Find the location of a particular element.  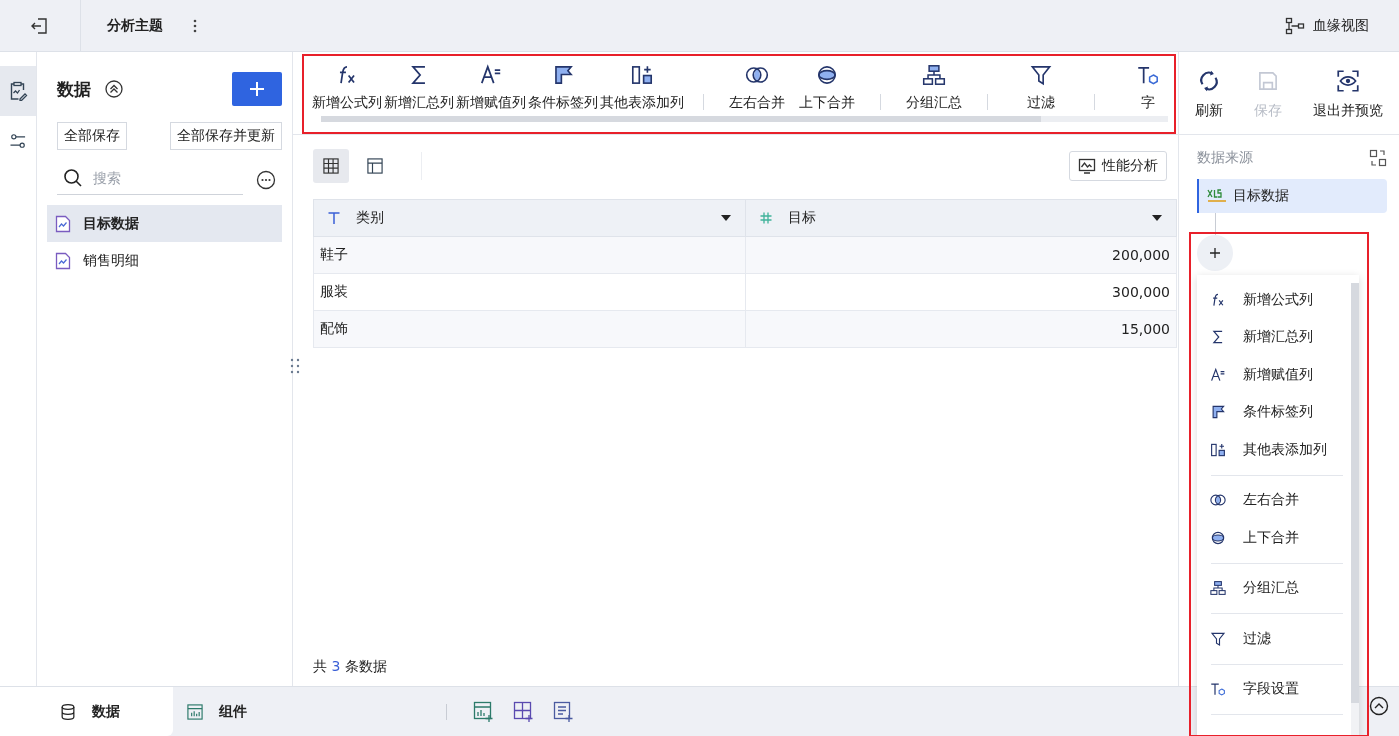

drag-handle-icon is located at coordinates (295, 366).